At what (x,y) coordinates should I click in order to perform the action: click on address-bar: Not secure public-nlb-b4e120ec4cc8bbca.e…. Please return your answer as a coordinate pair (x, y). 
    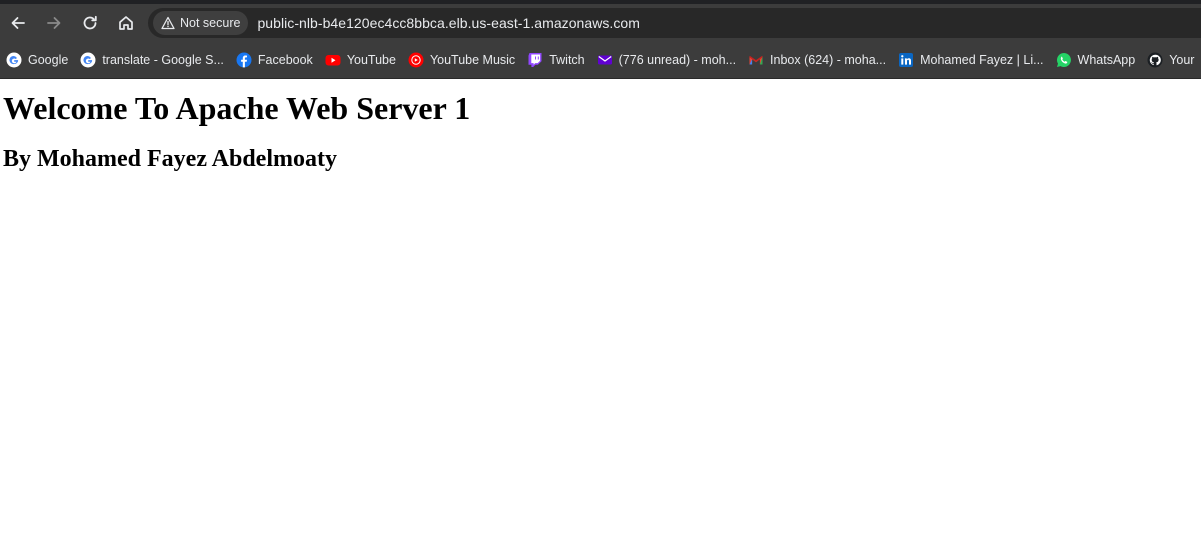
    Looking at the image, I should click on (674, 23).